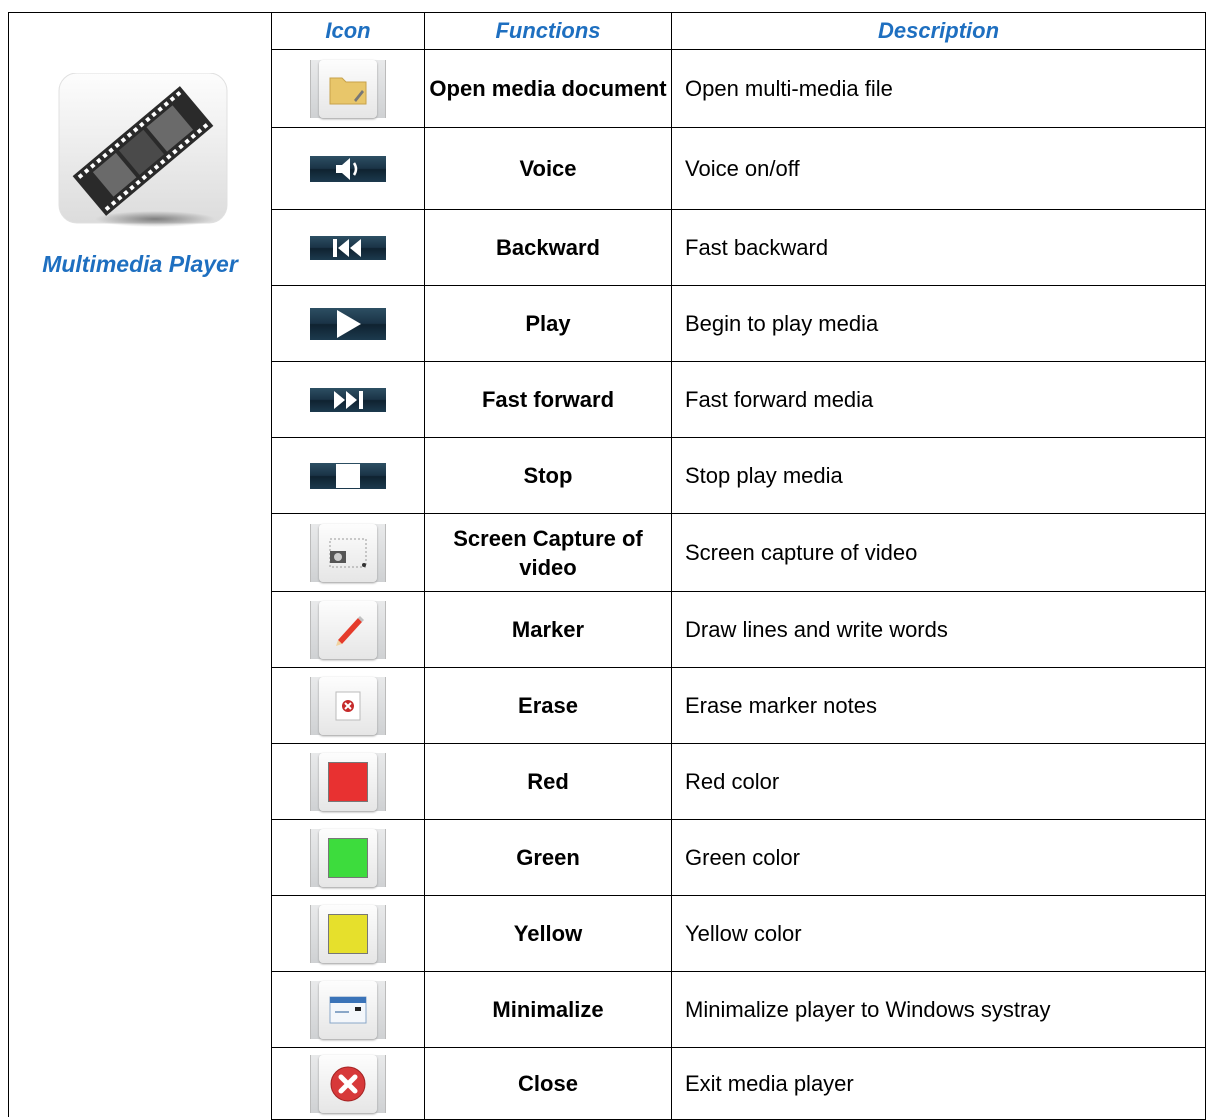 This screenshot has width=1206, height=1120. I want to click on green-swatch-icon, so click(348, 857).